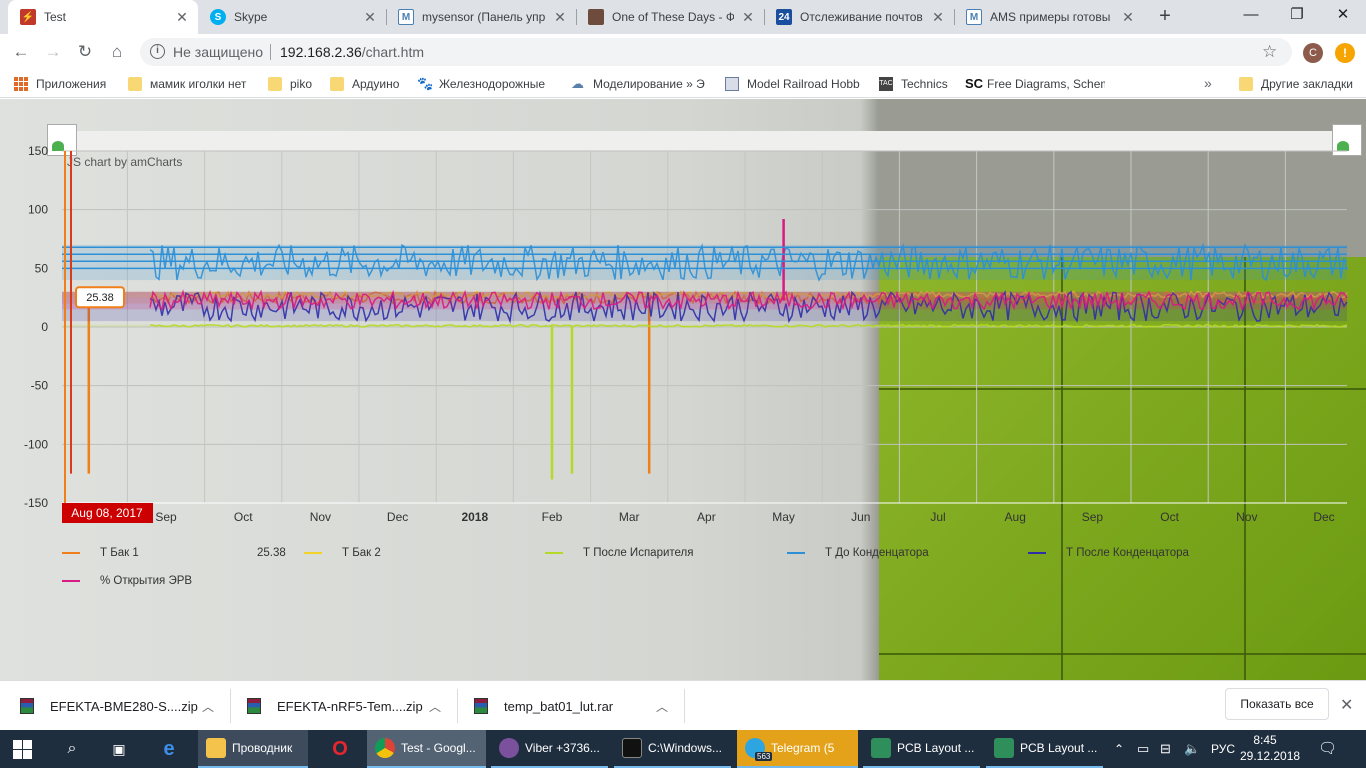 This screenshot has width=1366, height=768. I want to click on bookmark-label: Железнодорожные, so click(492, 84).